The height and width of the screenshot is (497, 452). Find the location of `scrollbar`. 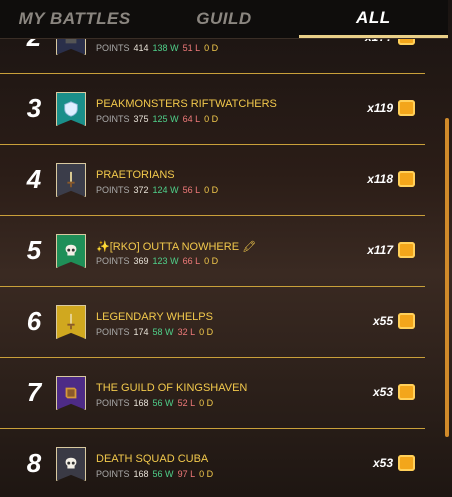

scrollbar is located at coordinates (447, 277).